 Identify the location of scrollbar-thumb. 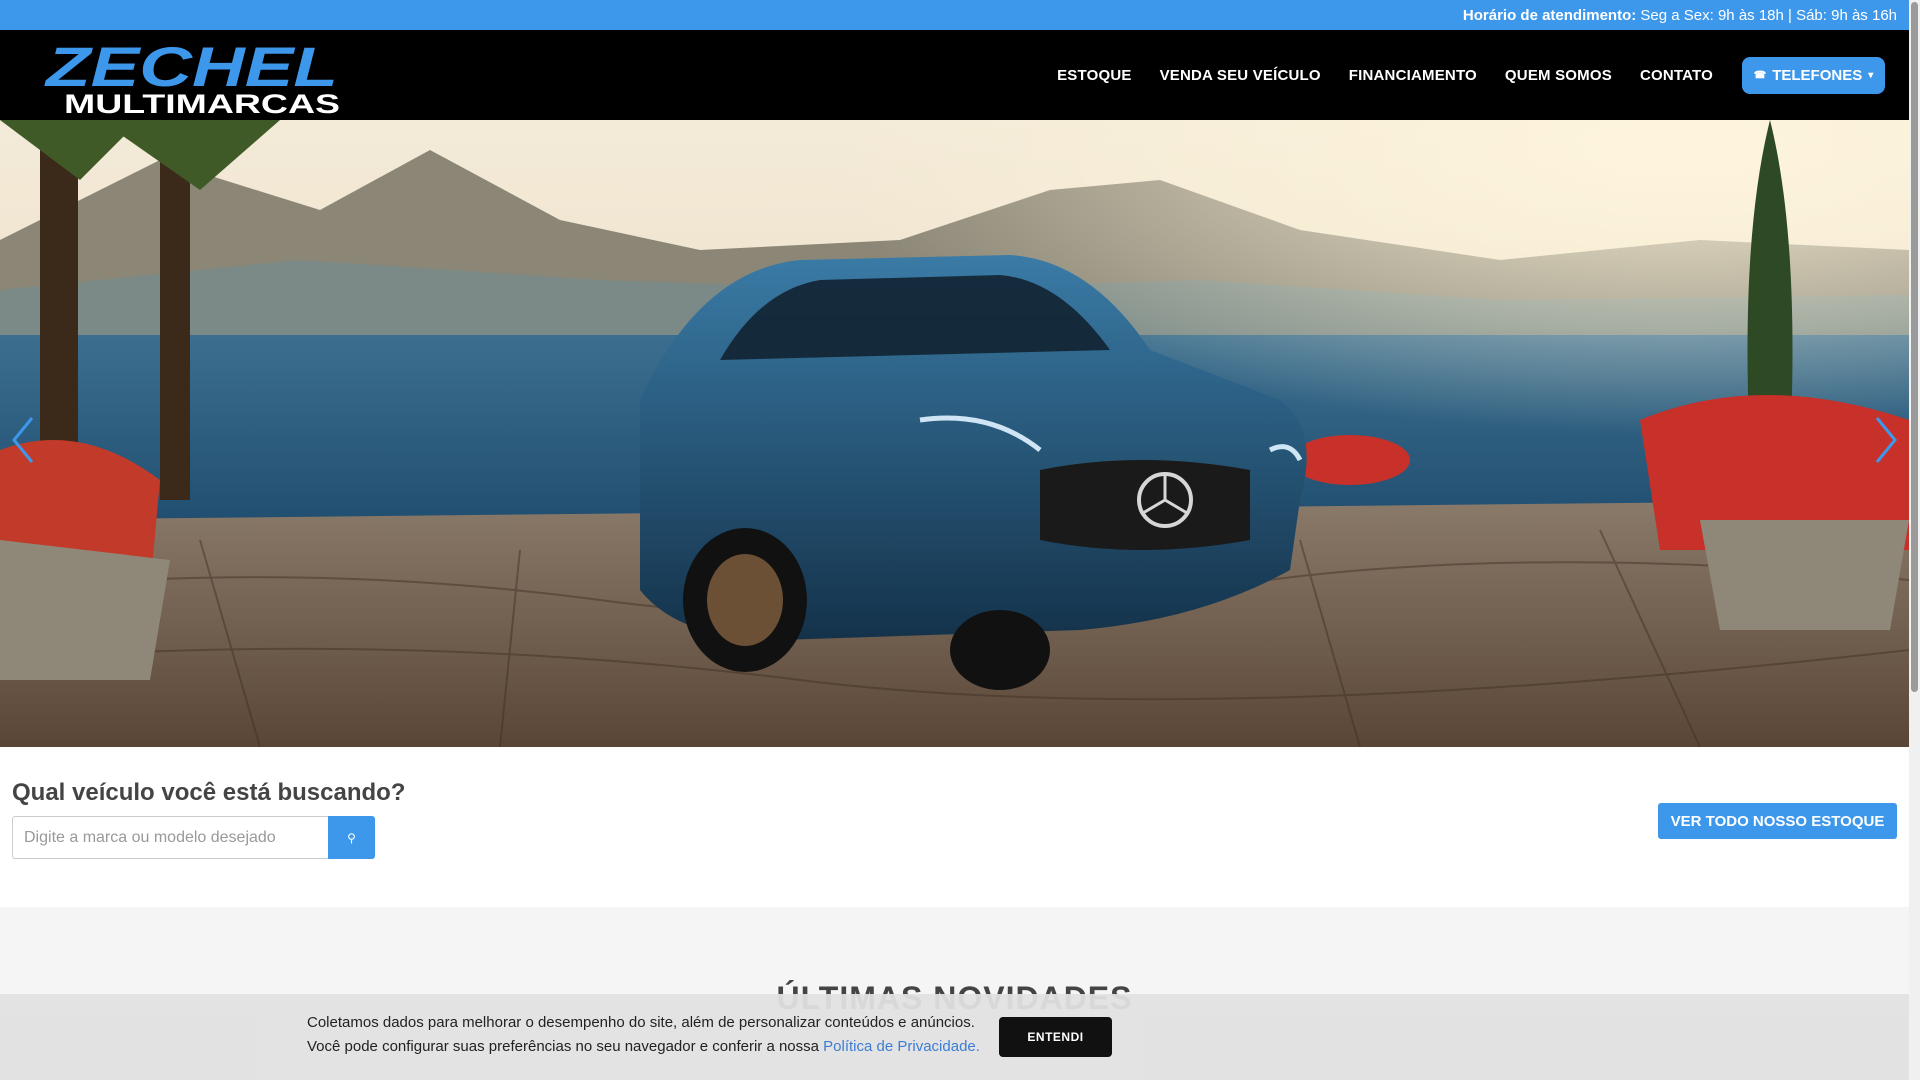
(1914, 347).